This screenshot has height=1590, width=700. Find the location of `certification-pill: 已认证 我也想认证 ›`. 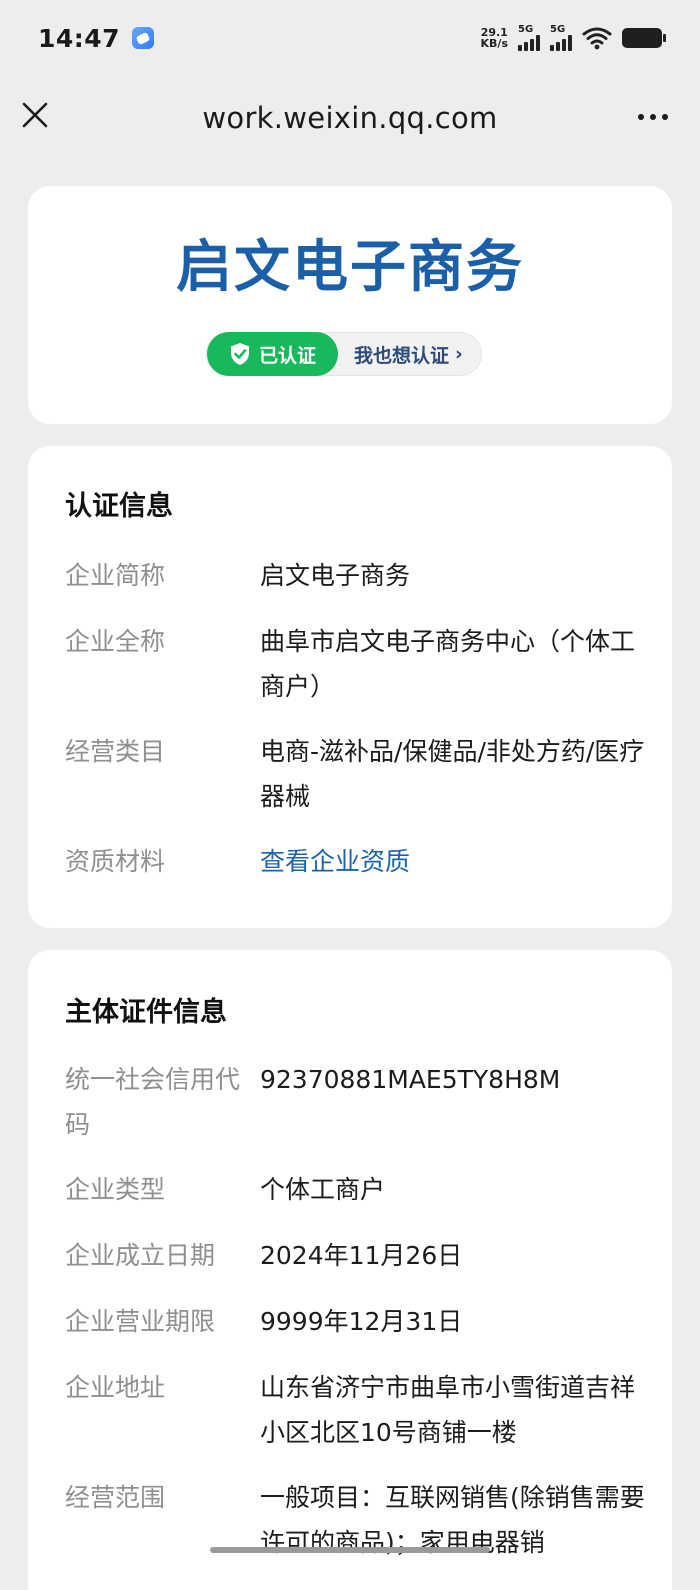

certification-pill: 已认证 我也想认证 › is located at coordinates (344, 354).